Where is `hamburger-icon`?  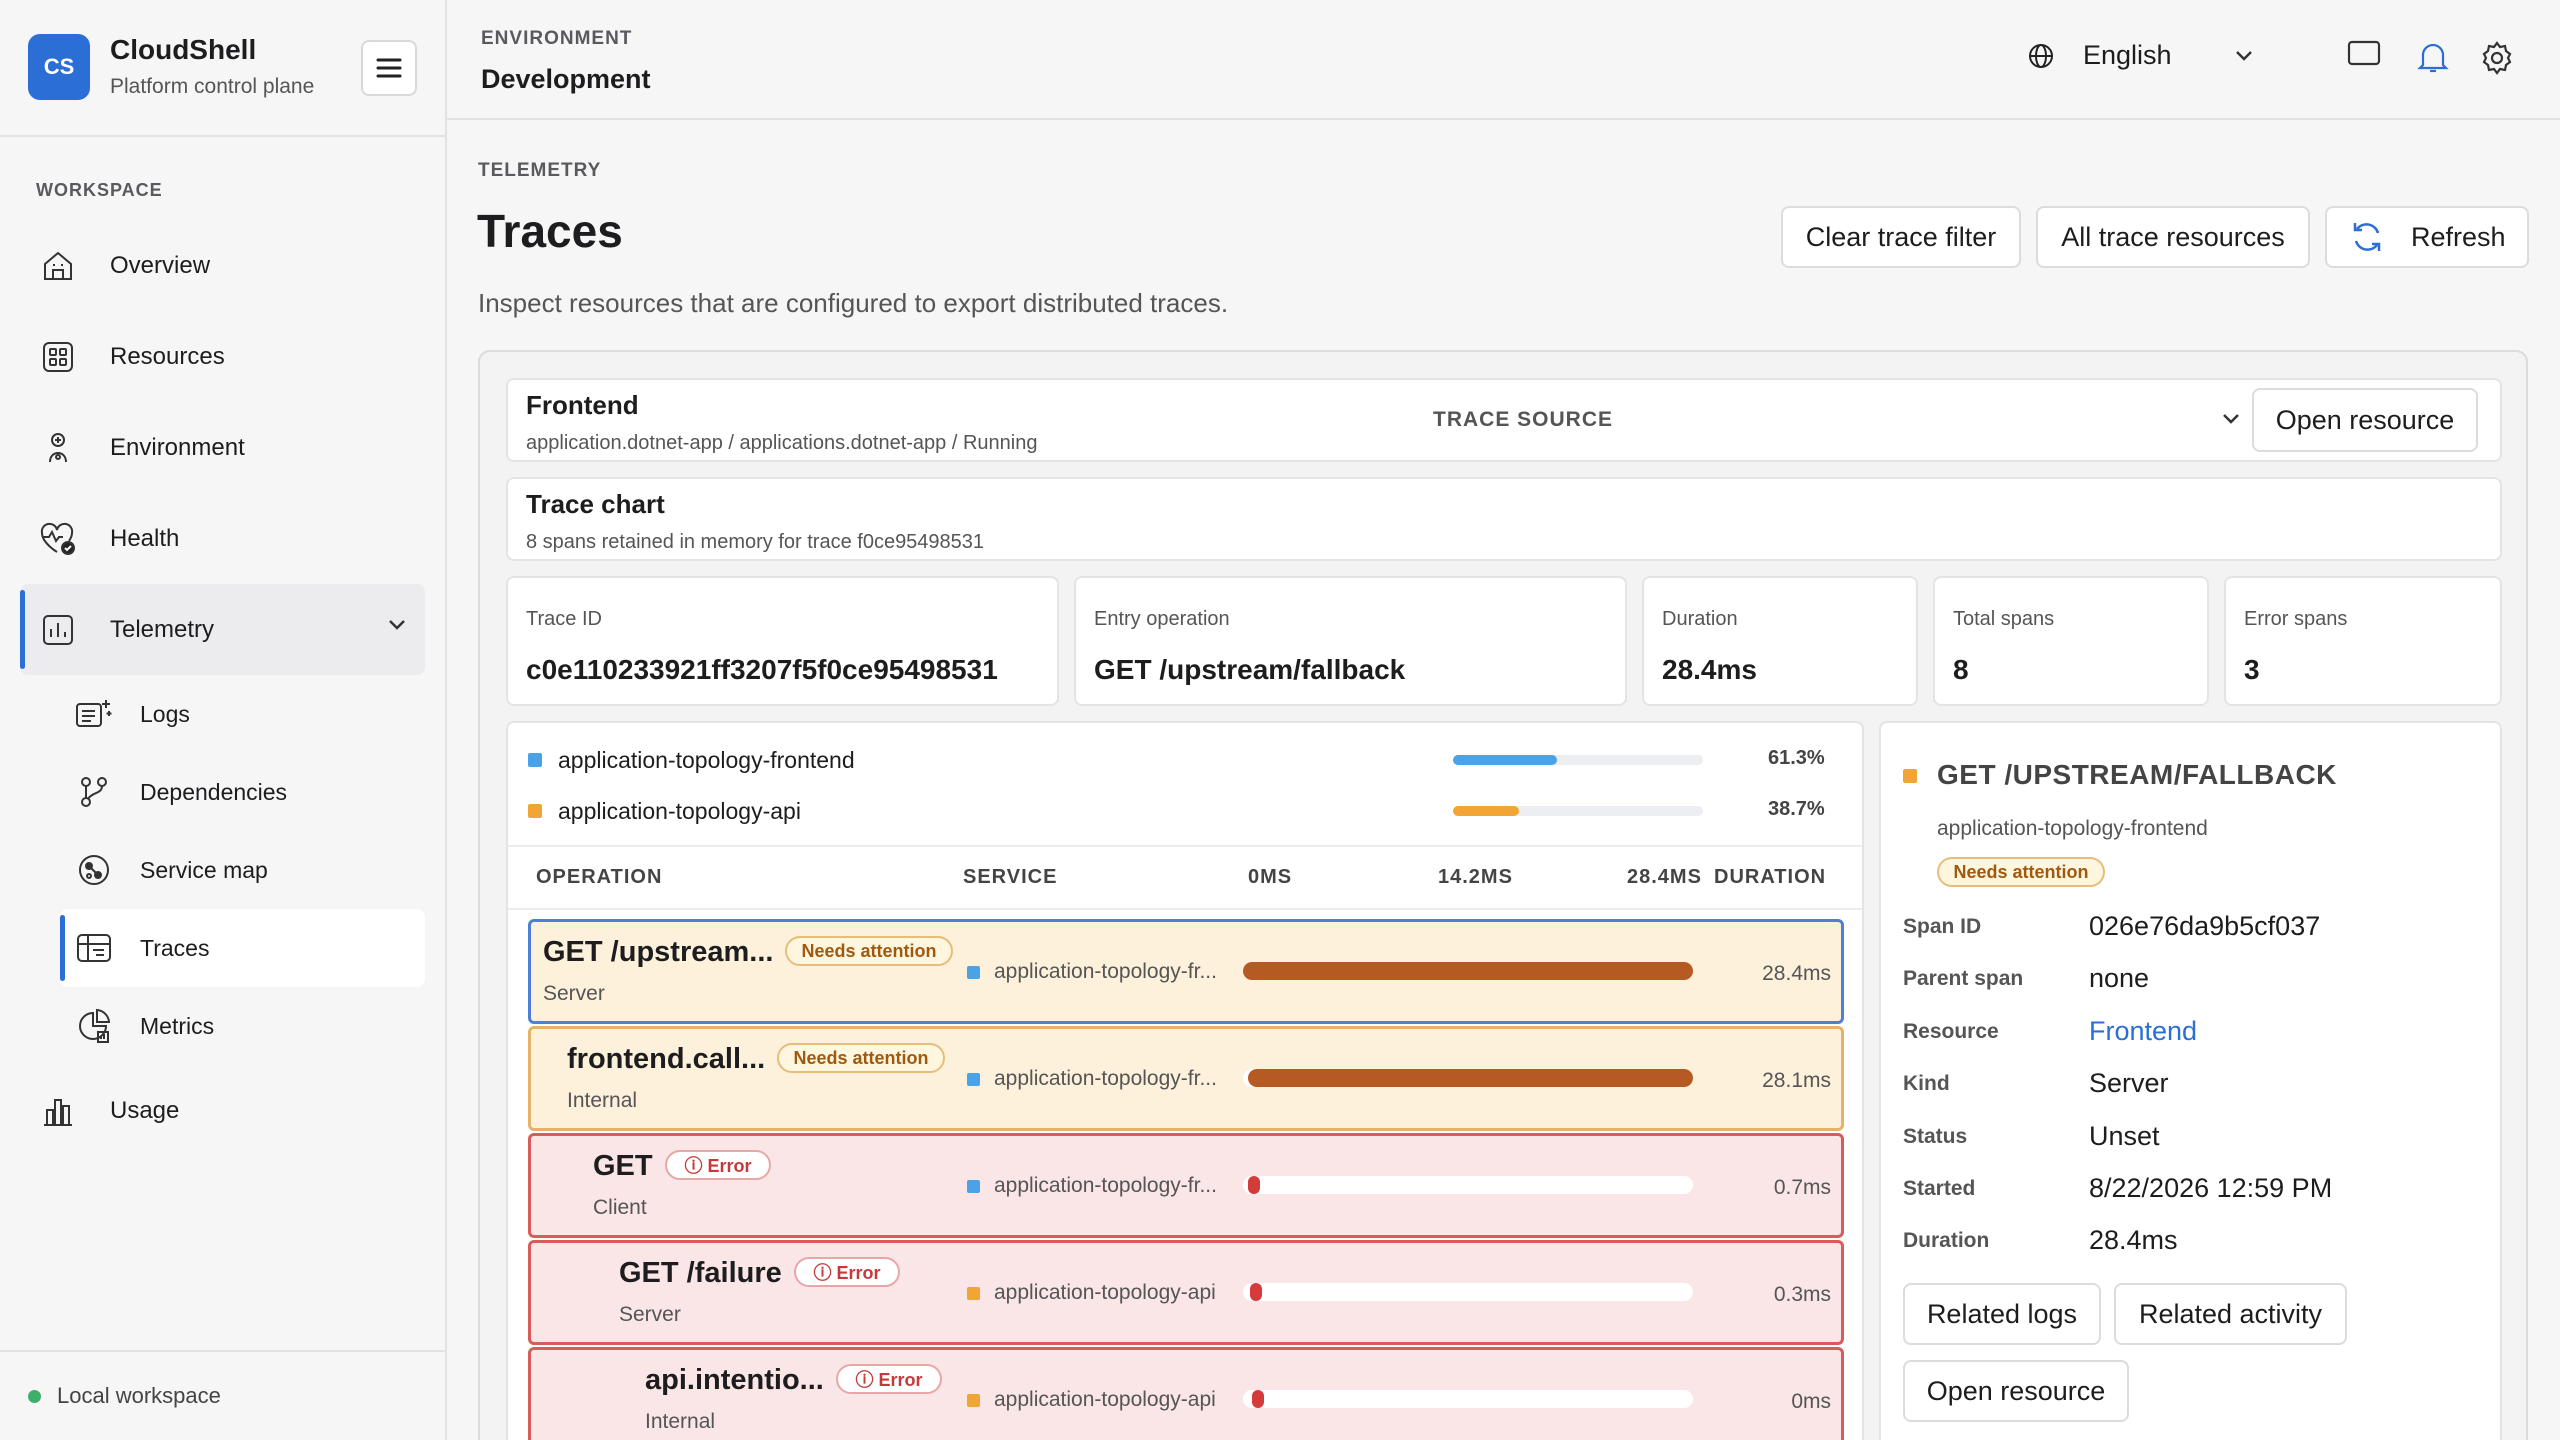 hamburger-icon is located at coordinates (389, 68).